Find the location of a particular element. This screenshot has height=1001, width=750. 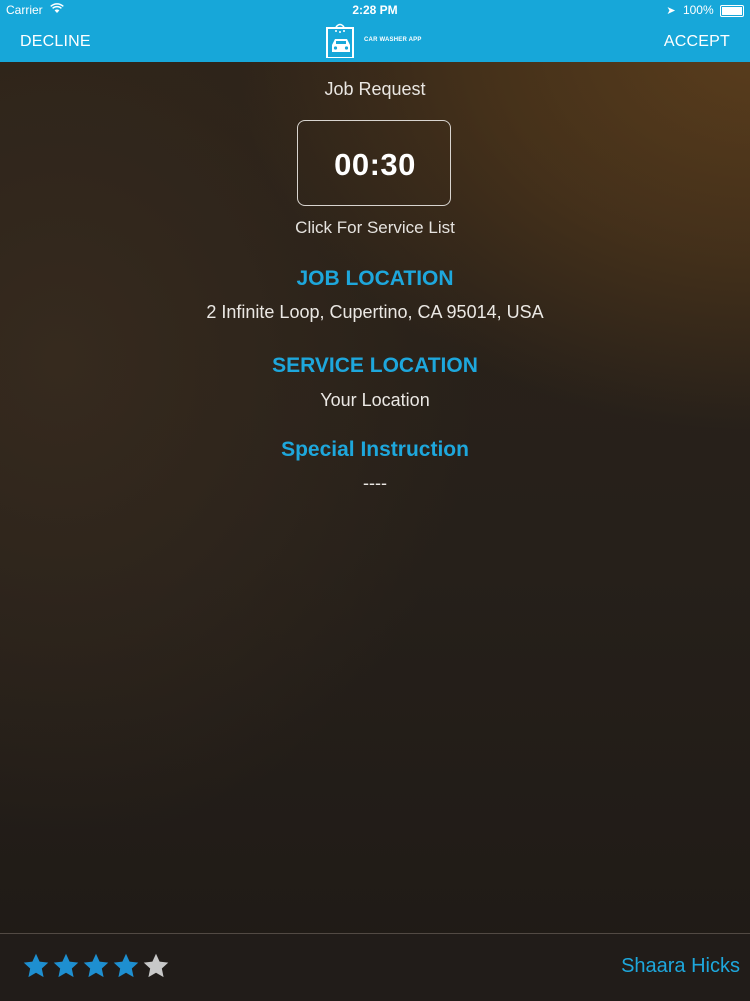

bottom-bar: Shaara Hicks is located at coordinates (375, 967).